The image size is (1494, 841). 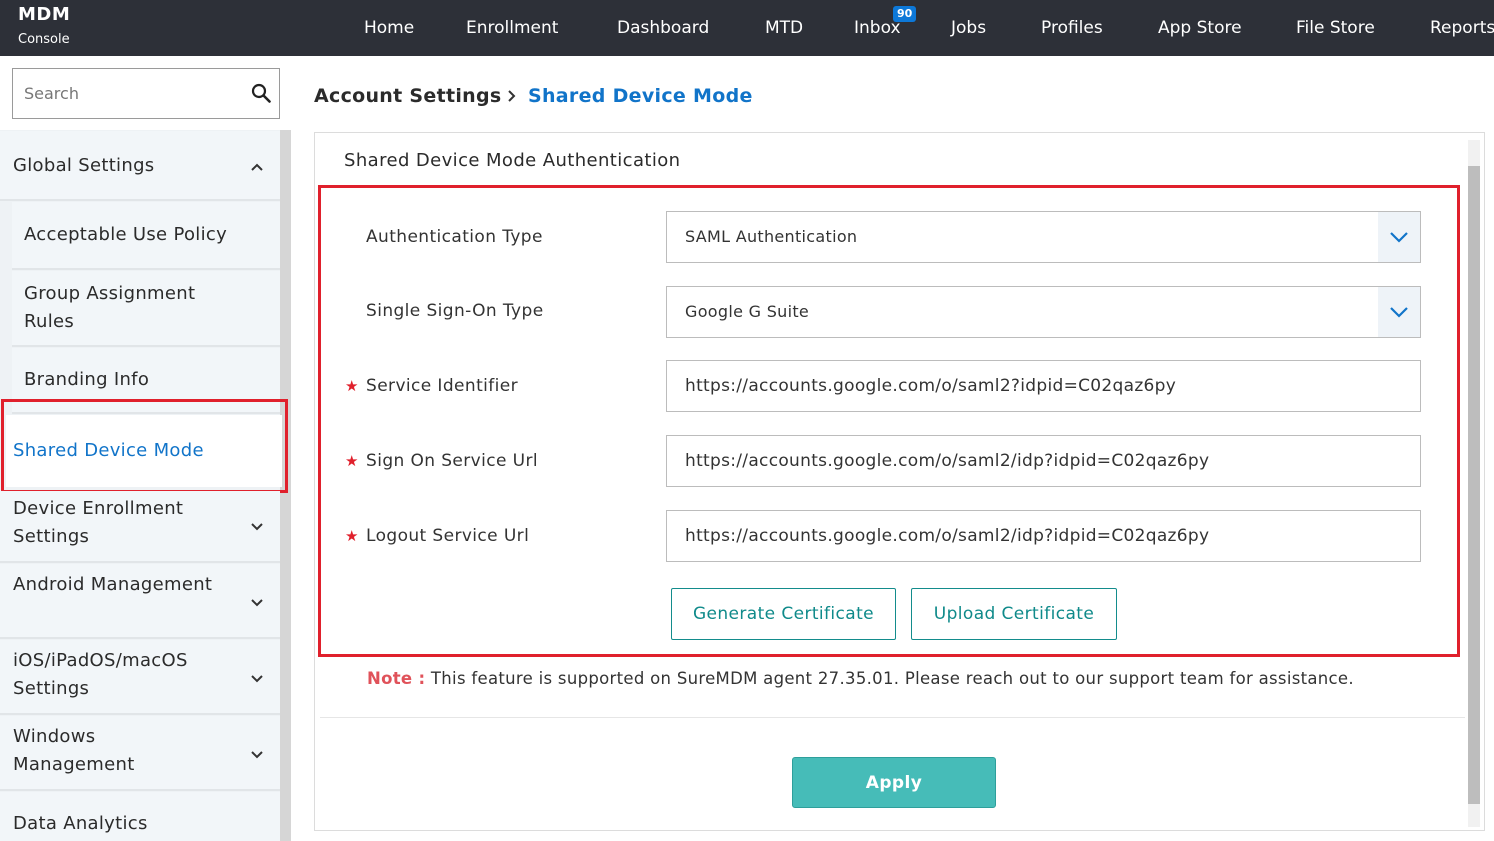 What do you see at coordinates (454, 237) in the screenshot?
I see `auth-type-label: Authentication Type` at bounding box center [454, 237].